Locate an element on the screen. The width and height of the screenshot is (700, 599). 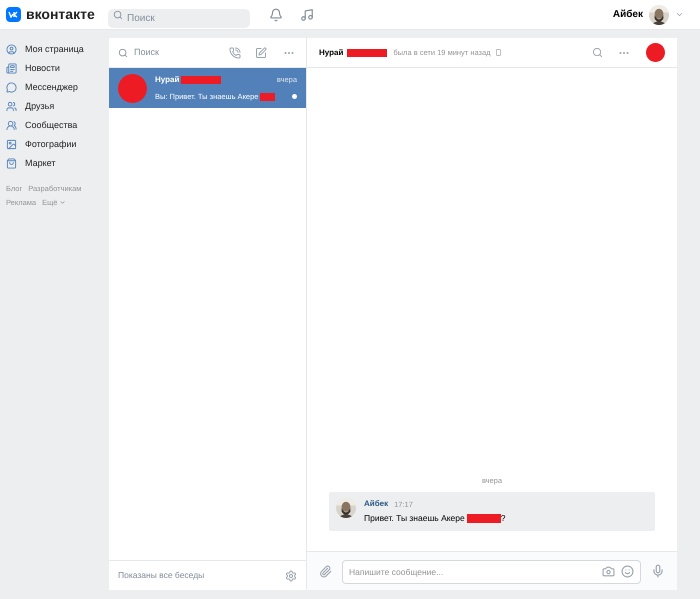
sidebar-item: Новости is located at coordinates (57, 68).